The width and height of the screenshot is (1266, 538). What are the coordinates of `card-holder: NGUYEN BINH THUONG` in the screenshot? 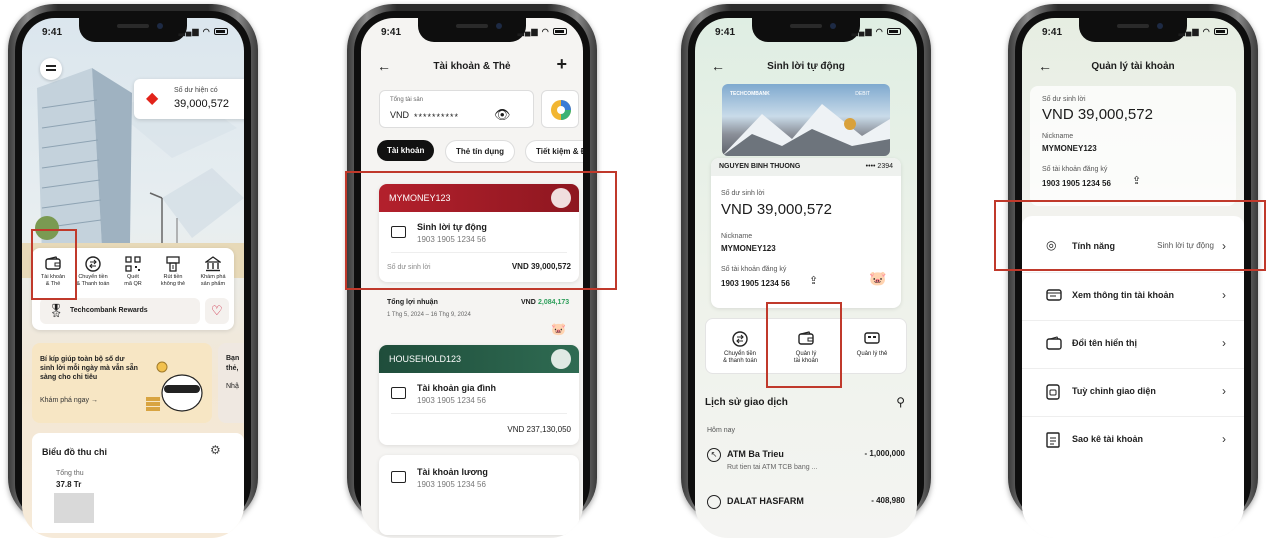 It's located at (760, 166).